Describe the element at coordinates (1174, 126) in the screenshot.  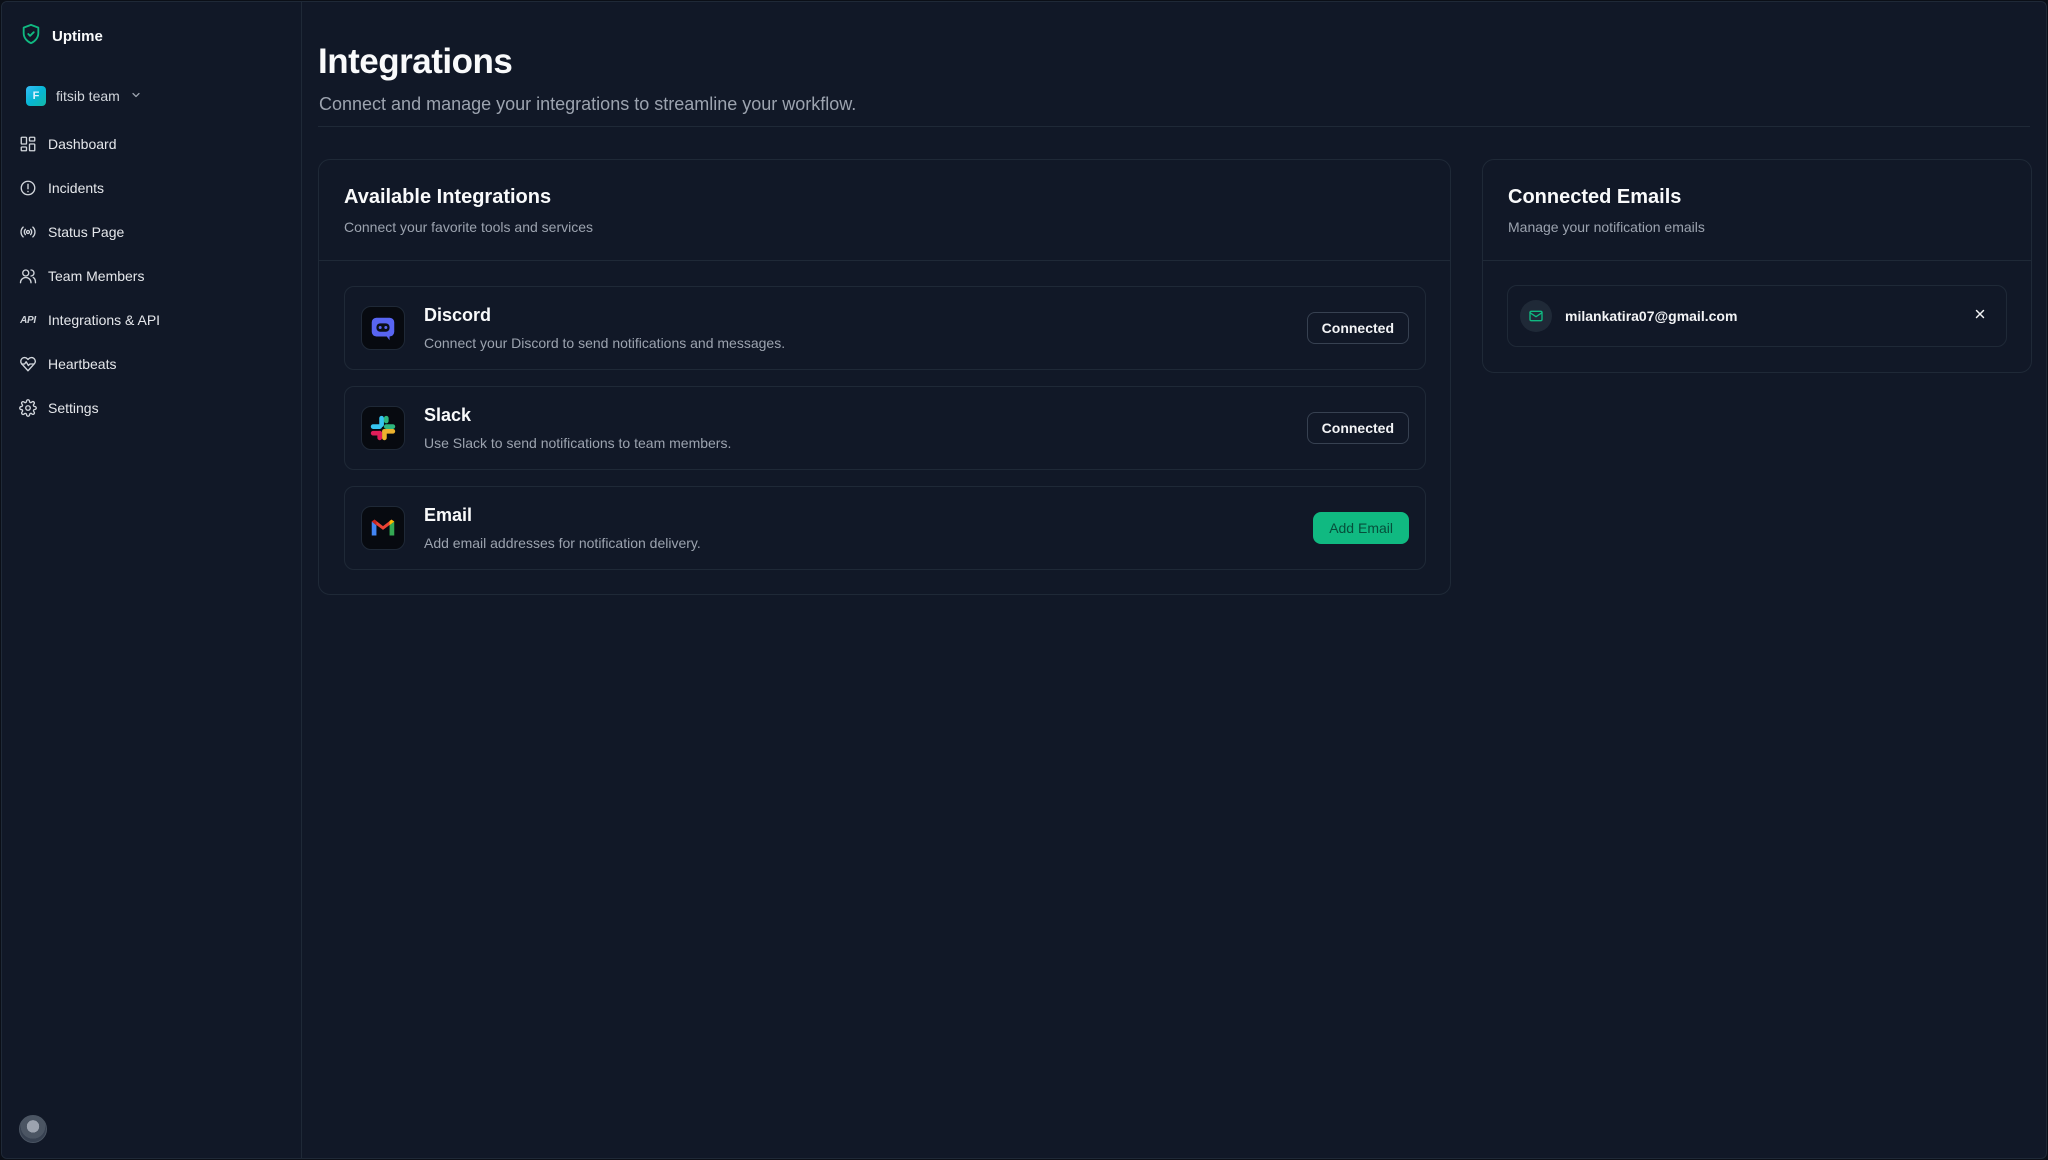
I see `divider` at that location.